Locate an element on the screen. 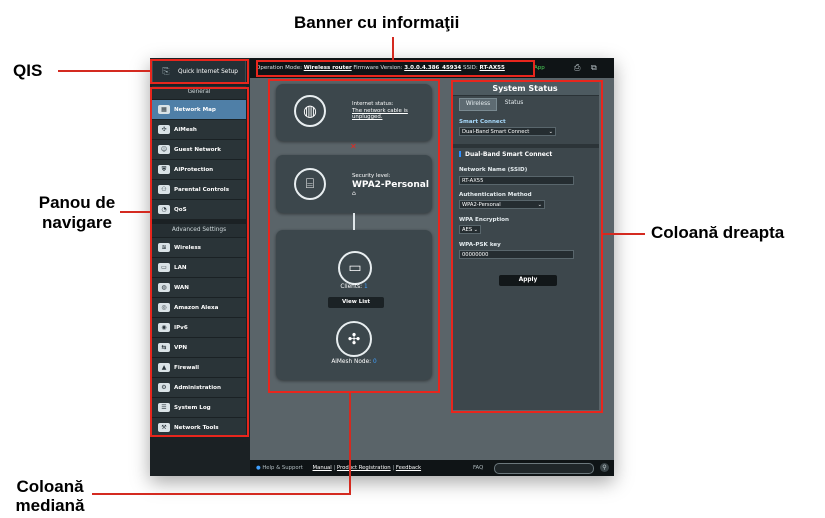  feedback-link: Feedback is located at coordinates (408, 468).